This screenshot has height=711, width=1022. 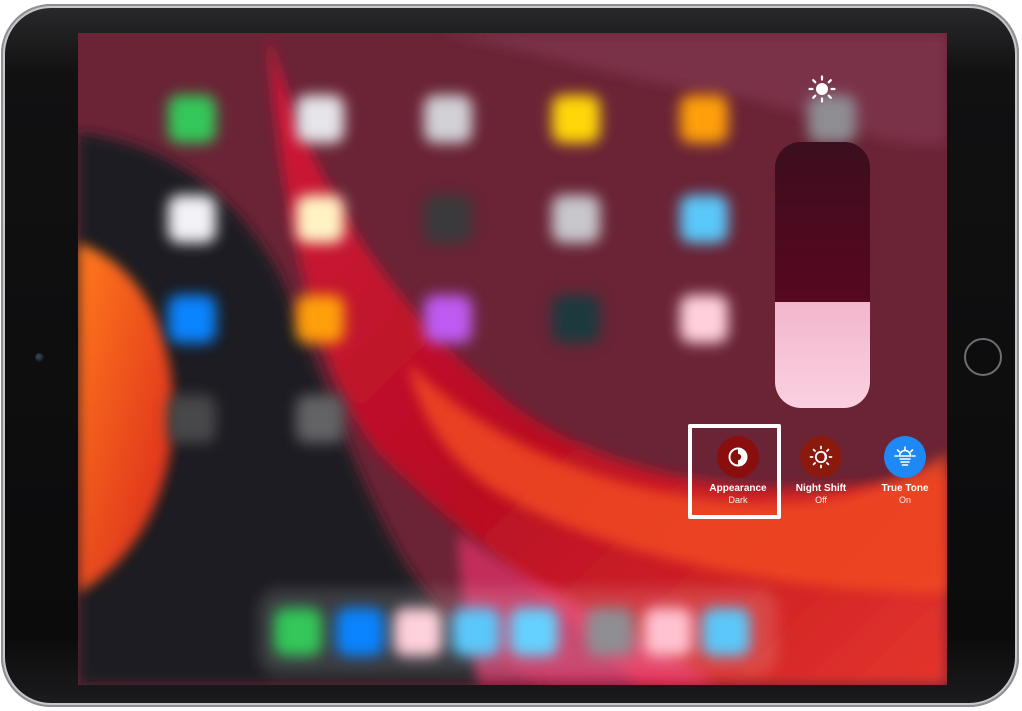 What do you see at coordinates (822, 354) in the screenshot?
I see `brightness-slider-fill` at bounding box center [822, 354].